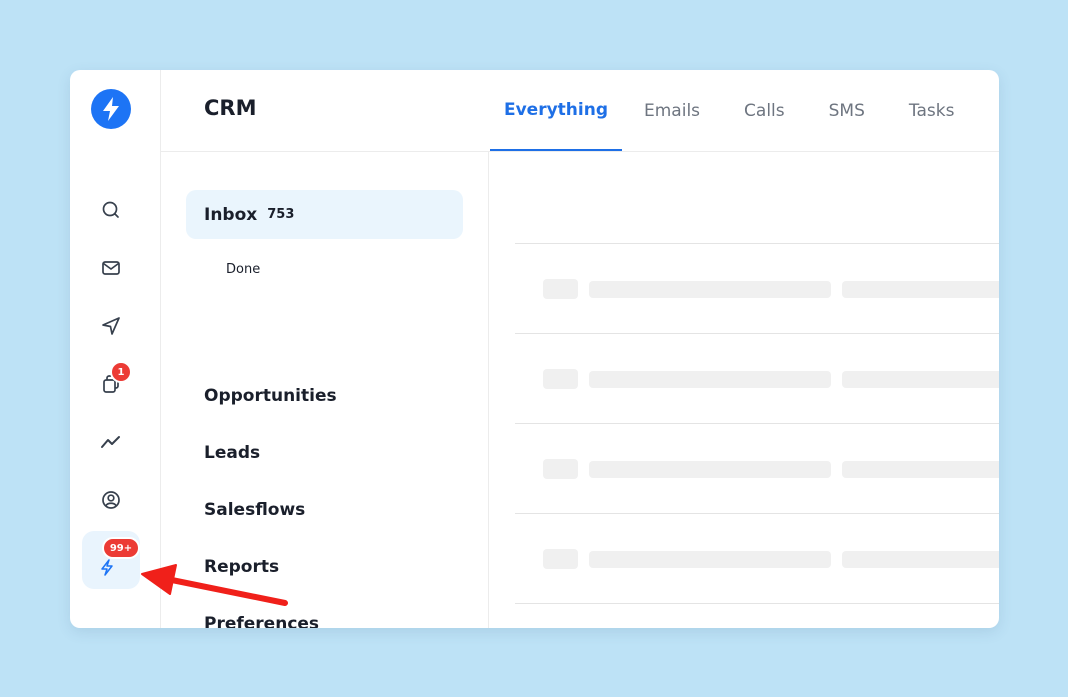  I want to click on search-icon, so click(110, 209).